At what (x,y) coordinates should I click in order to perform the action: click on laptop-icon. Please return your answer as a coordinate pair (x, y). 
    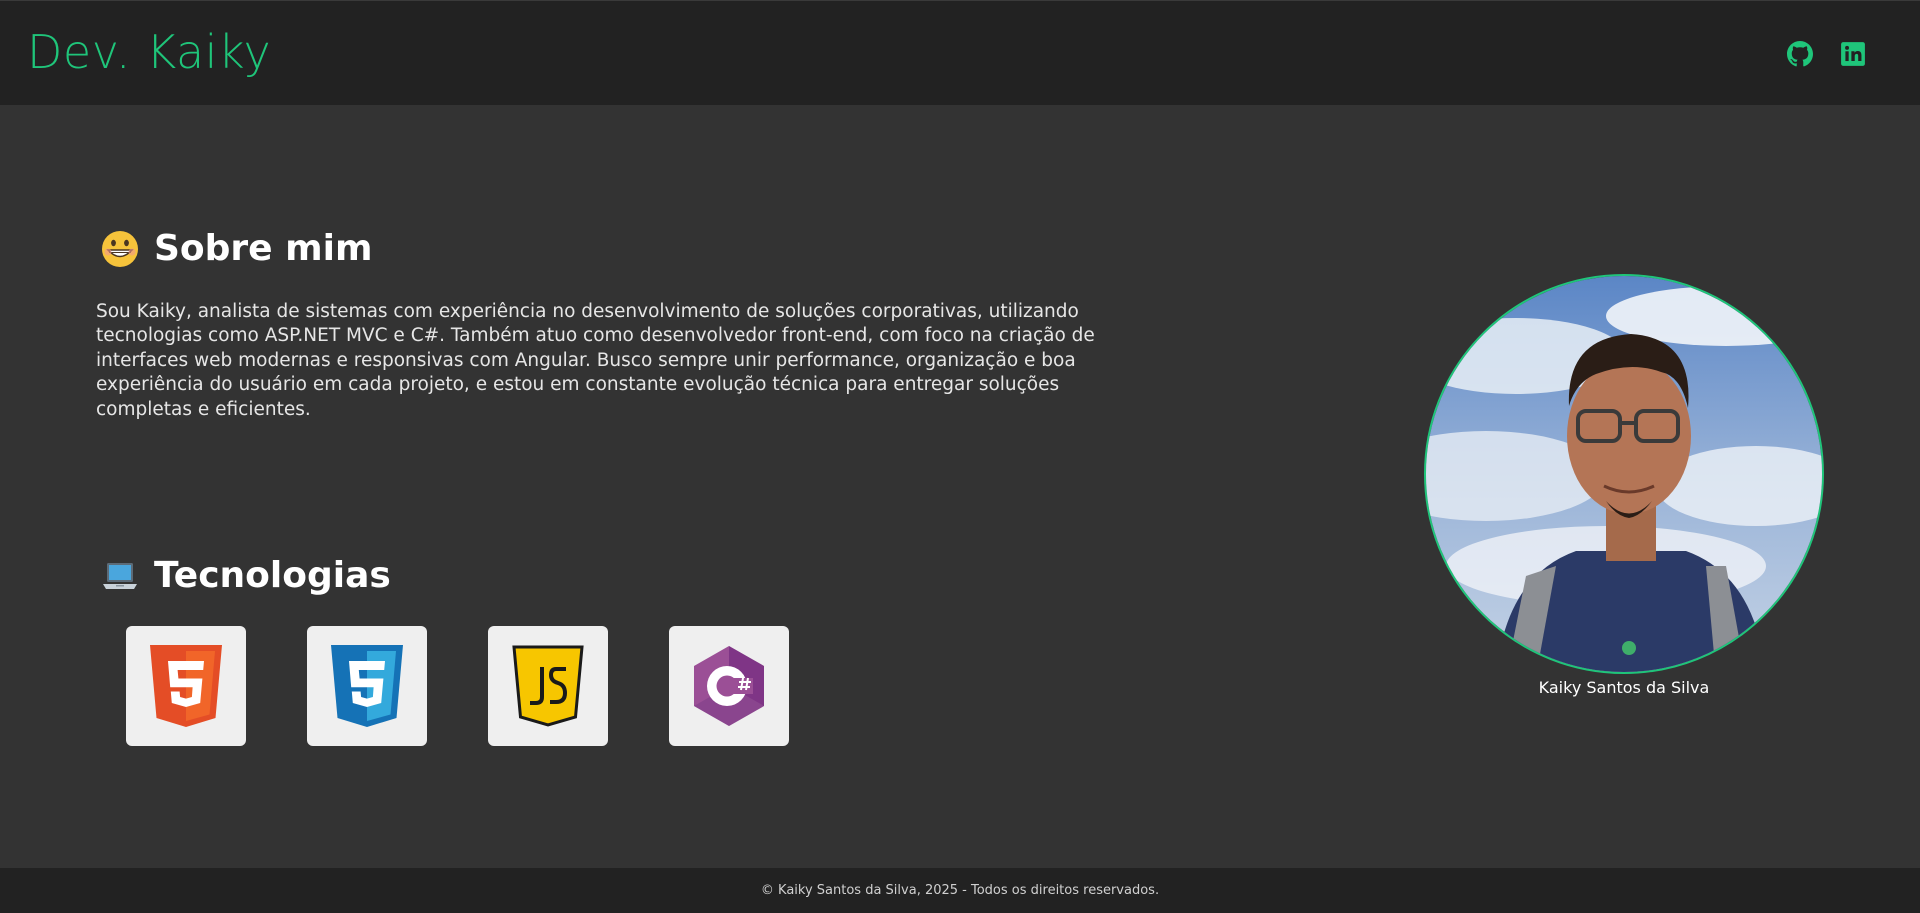
    Looking at the image, I should click on (120, 576).